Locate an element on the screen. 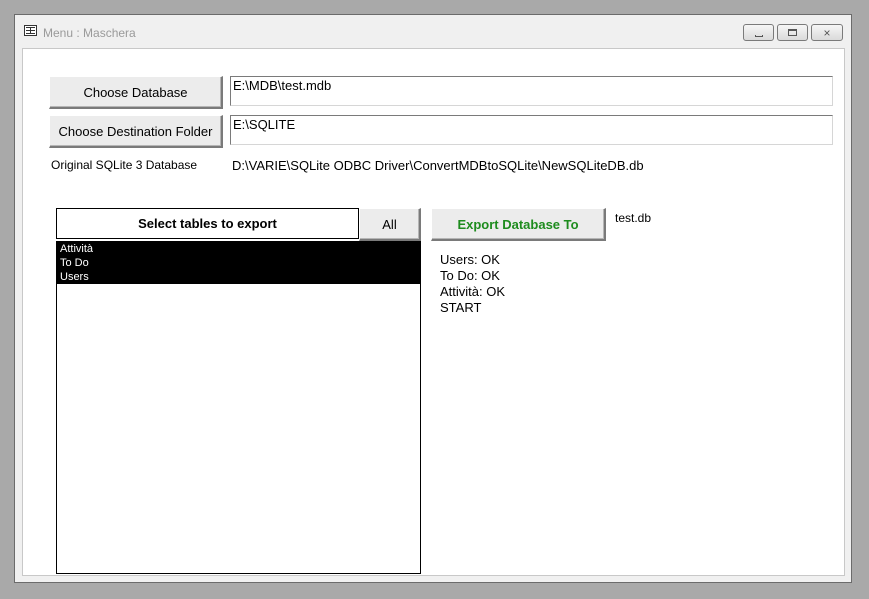 The width and height of the screenshot is (869, 599). list-item: To Do is located at coordinates (238, 263).